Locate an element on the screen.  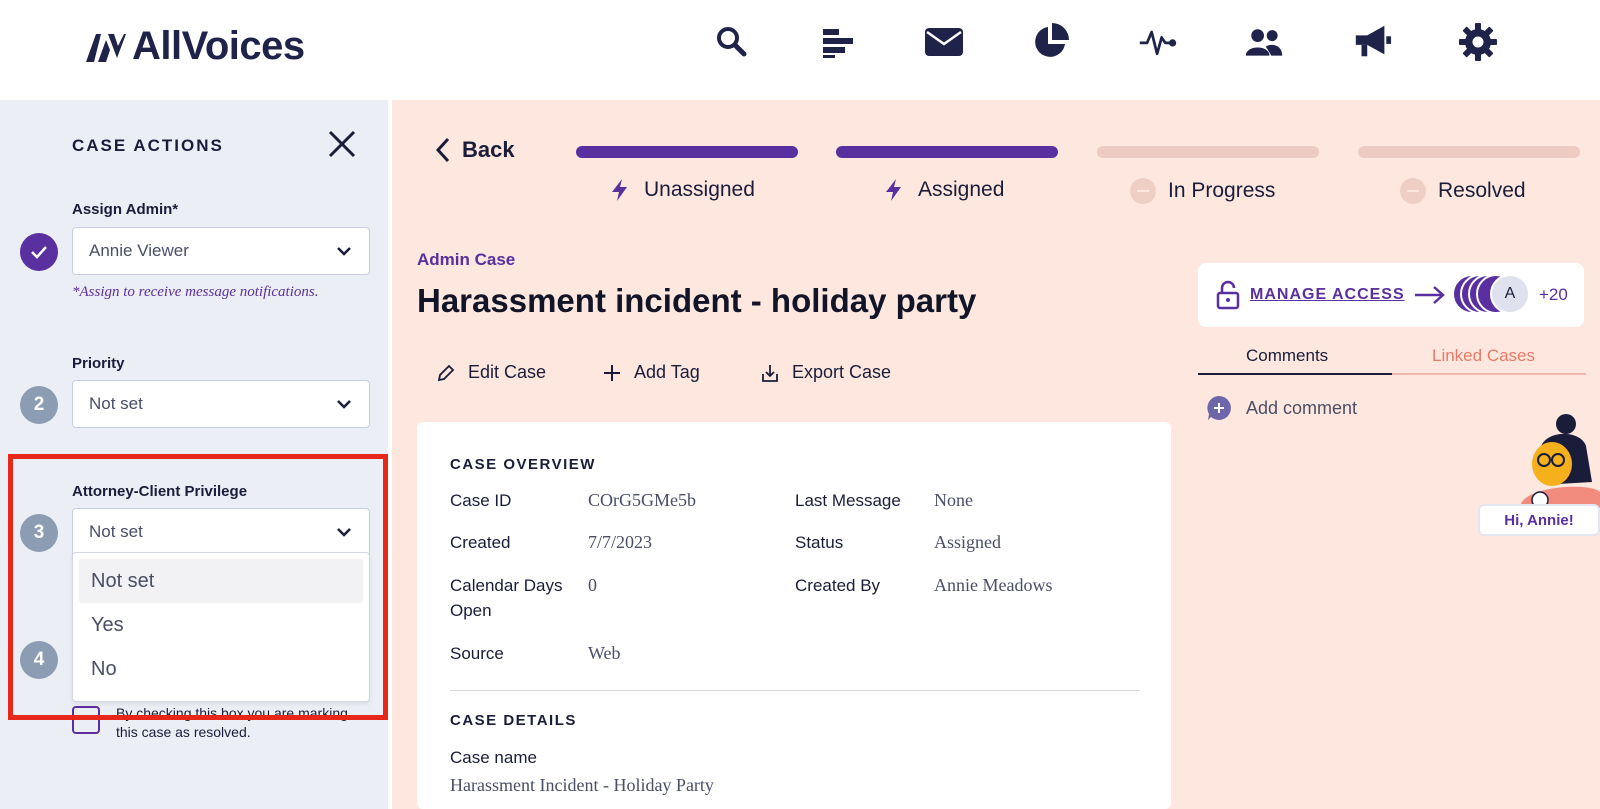
chevron-left-icon is located at coordinates (442, 150).